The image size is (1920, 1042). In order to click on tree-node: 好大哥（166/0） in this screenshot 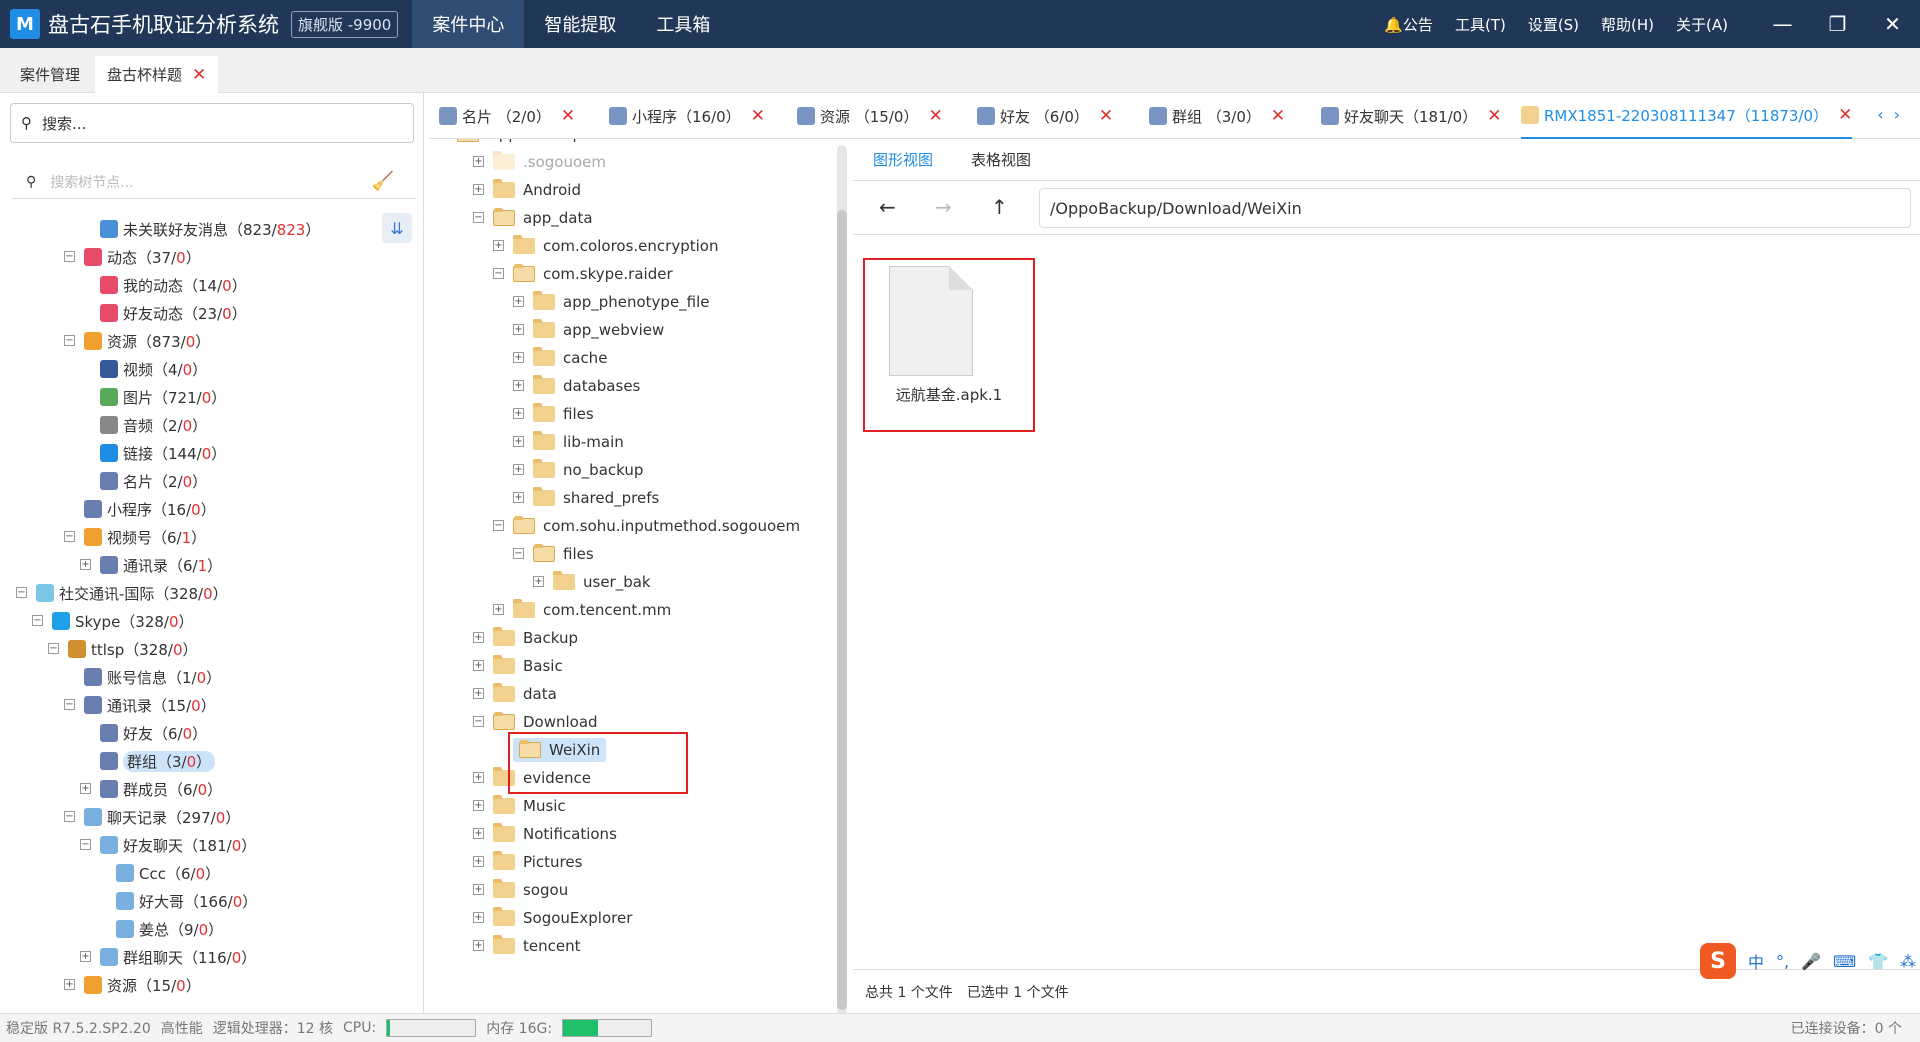, I will do `click(186, 901)`.